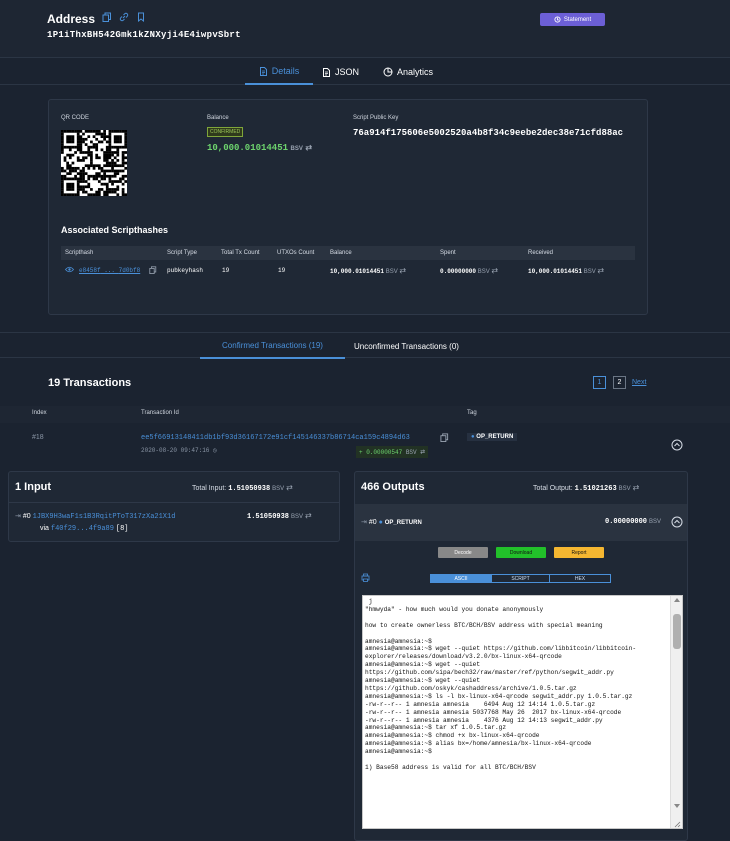  I want to click on tab-analytics: Analytics, so click(408, 72).